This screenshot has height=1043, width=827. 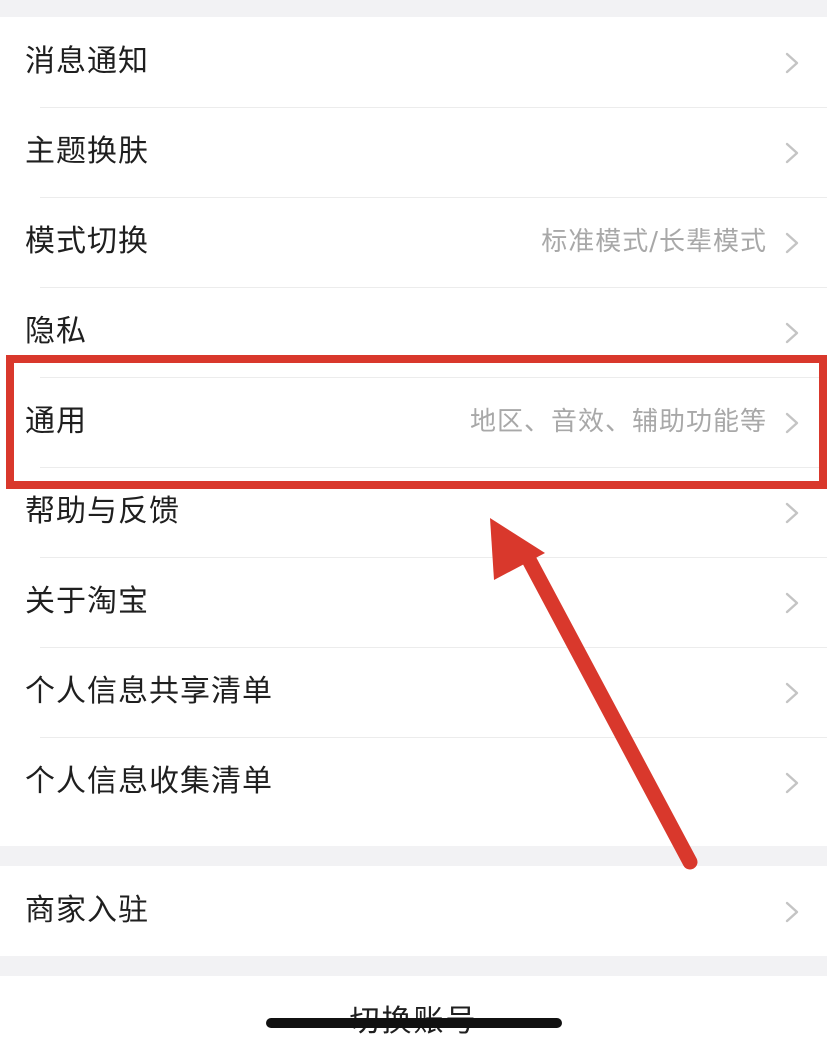 I want to click on settings-item-about: 关于淘宝, so click(x=413, y=602).